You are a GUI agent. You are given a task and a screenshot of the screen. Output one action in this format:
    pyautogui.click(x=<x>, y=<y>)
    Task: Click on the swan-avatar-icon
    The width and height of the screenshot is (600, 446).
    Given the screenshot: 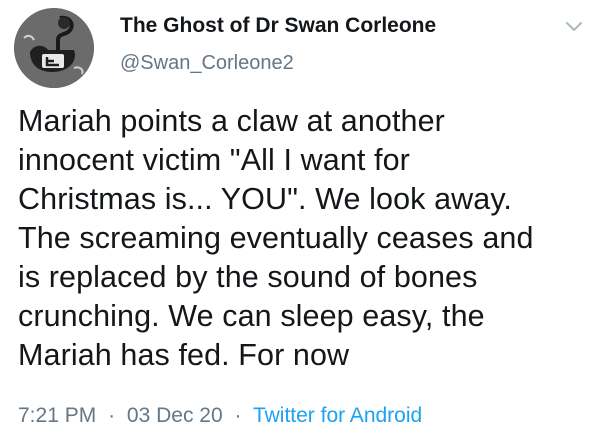 What is the action you would take?
    pyautogui.click(x=54, y=48)
    